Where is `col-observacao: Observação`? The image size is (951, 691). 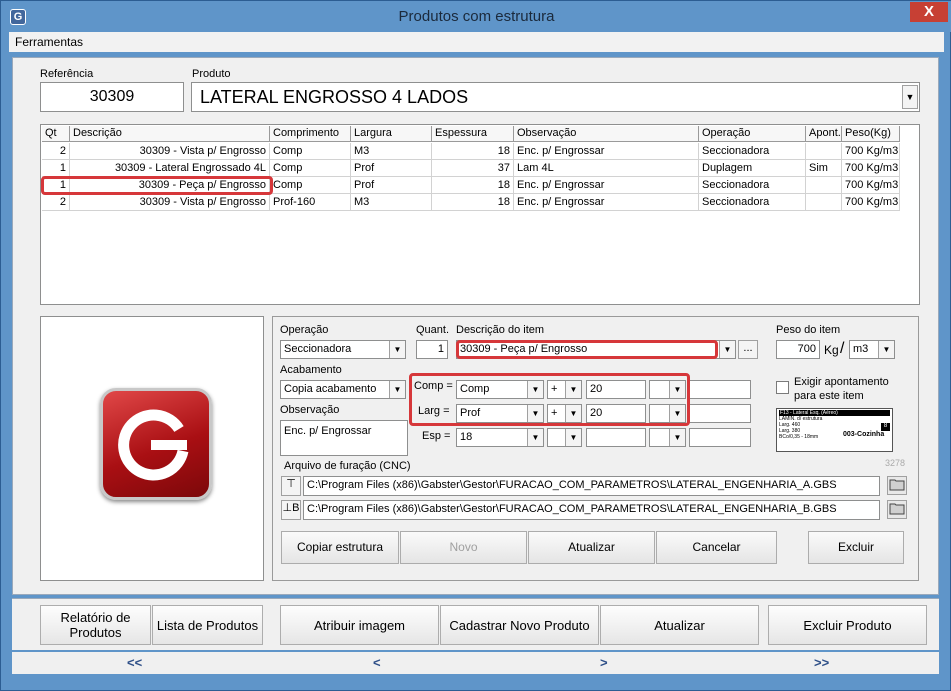 col-observacao: Observação is located at coordinates (606, 134).